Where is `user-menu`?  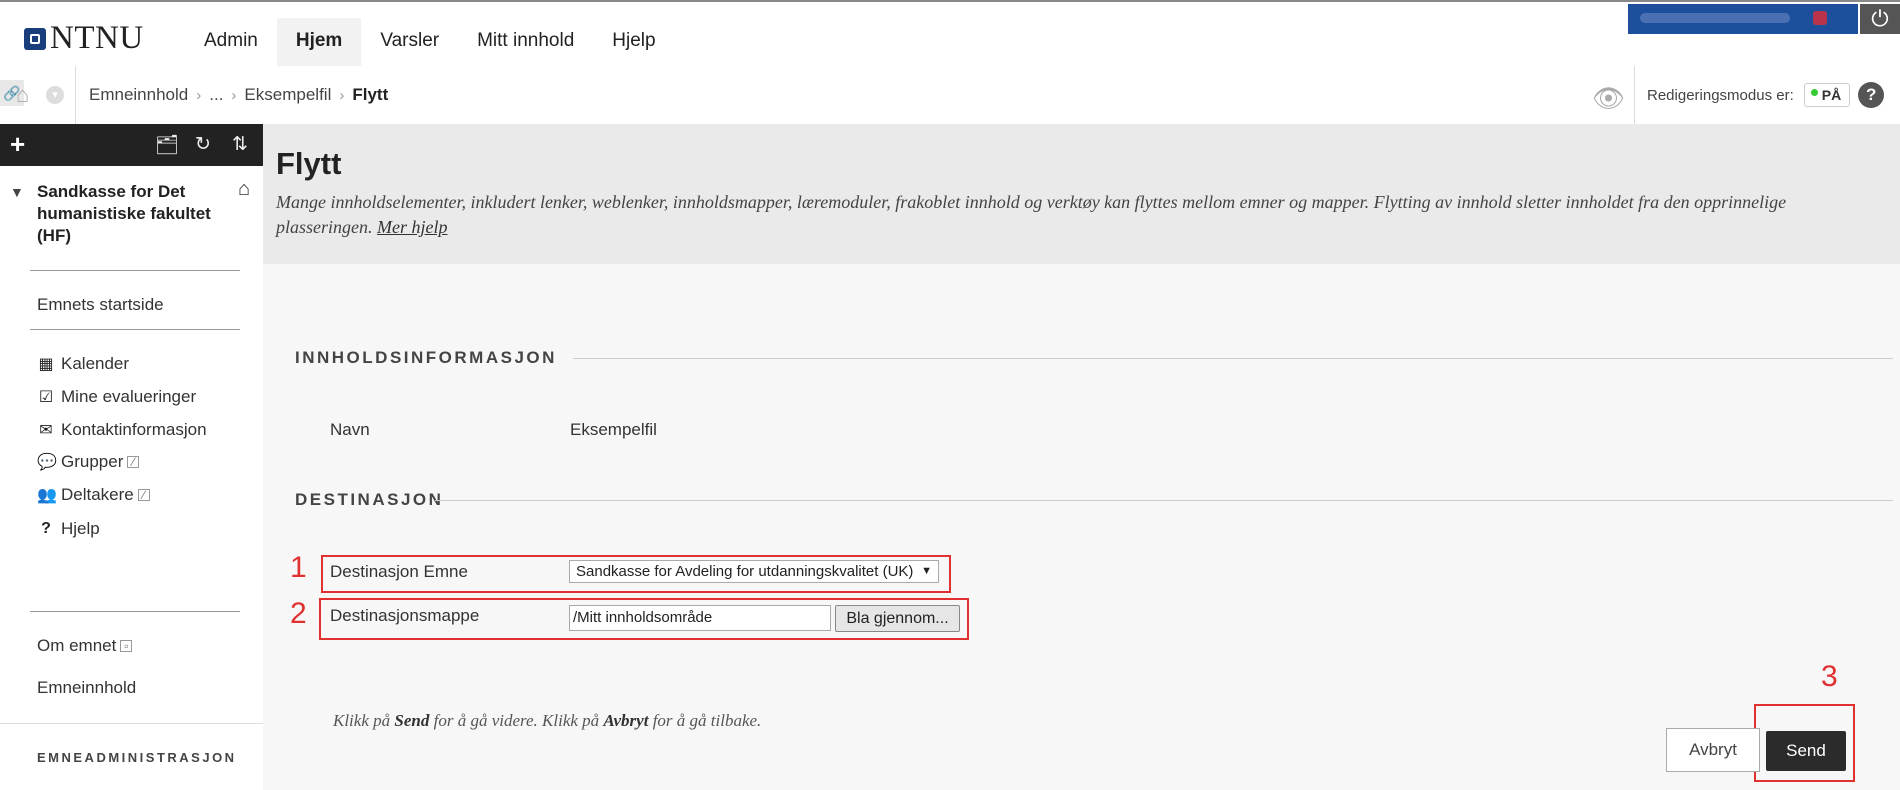
user-menu is located at coordinates (1743, 19).